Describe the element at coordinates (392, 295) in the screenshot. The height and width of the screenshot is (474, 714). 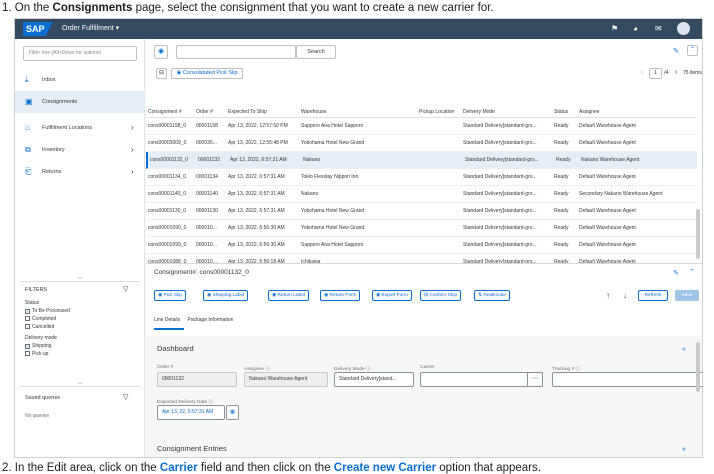
I see `export-form-button: ◉ Export Form` at that location.